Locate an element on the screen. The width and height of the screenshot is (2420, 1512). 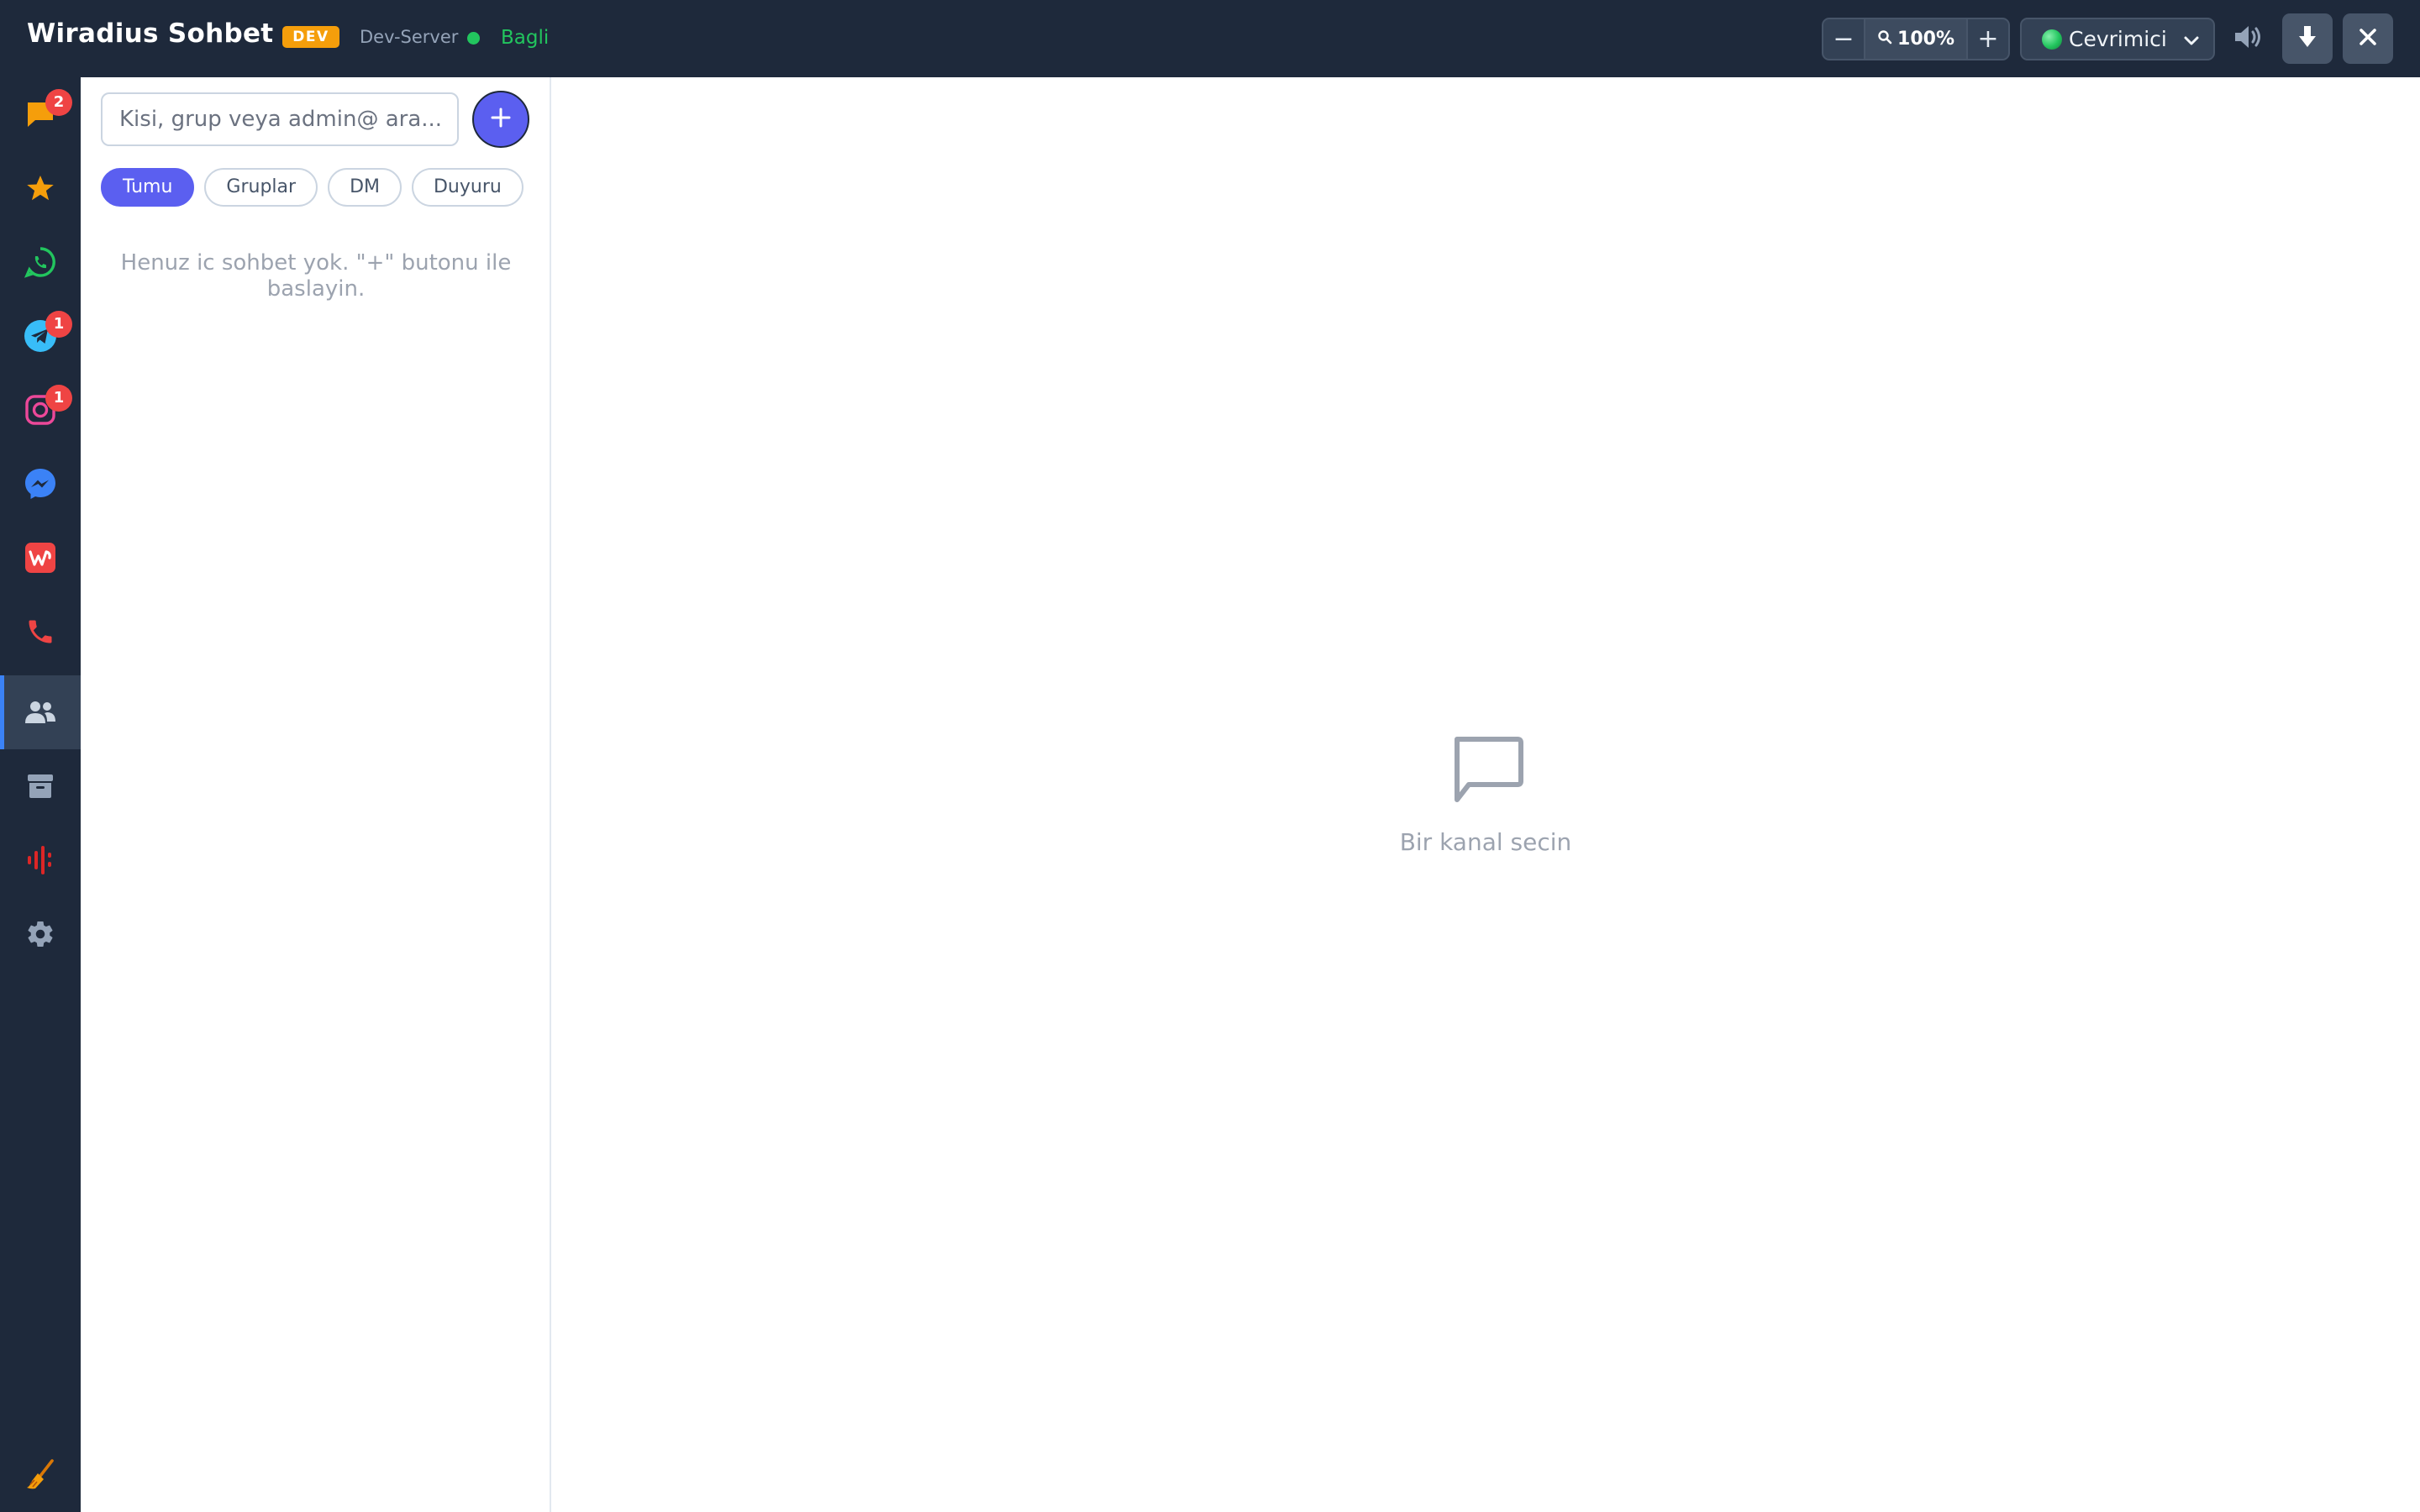
sound-toggle-button is located at coordinates (2248, 38).